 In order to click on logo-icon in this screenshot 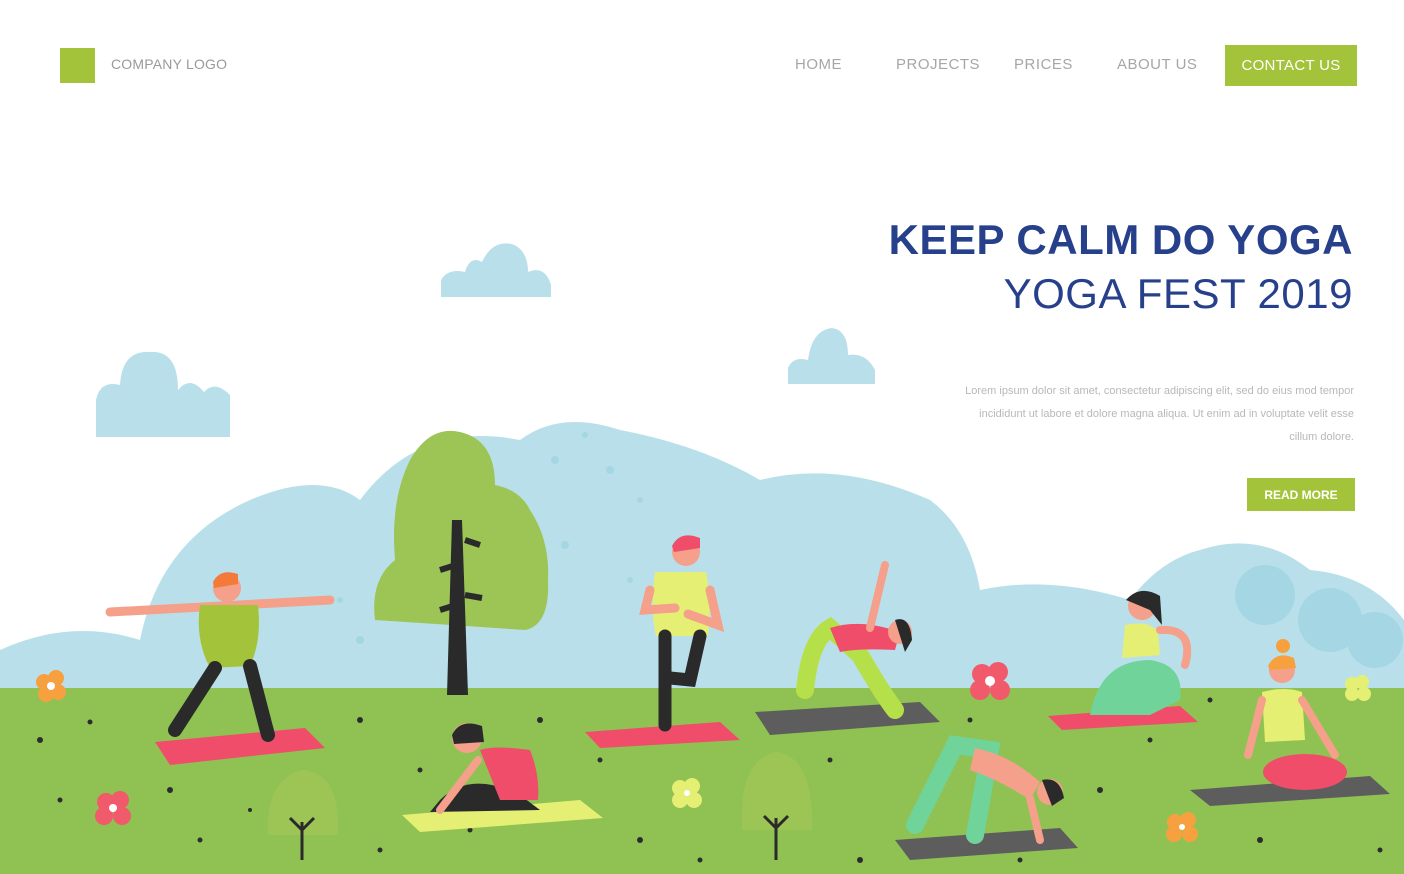, I will do `click(77, 65)`.